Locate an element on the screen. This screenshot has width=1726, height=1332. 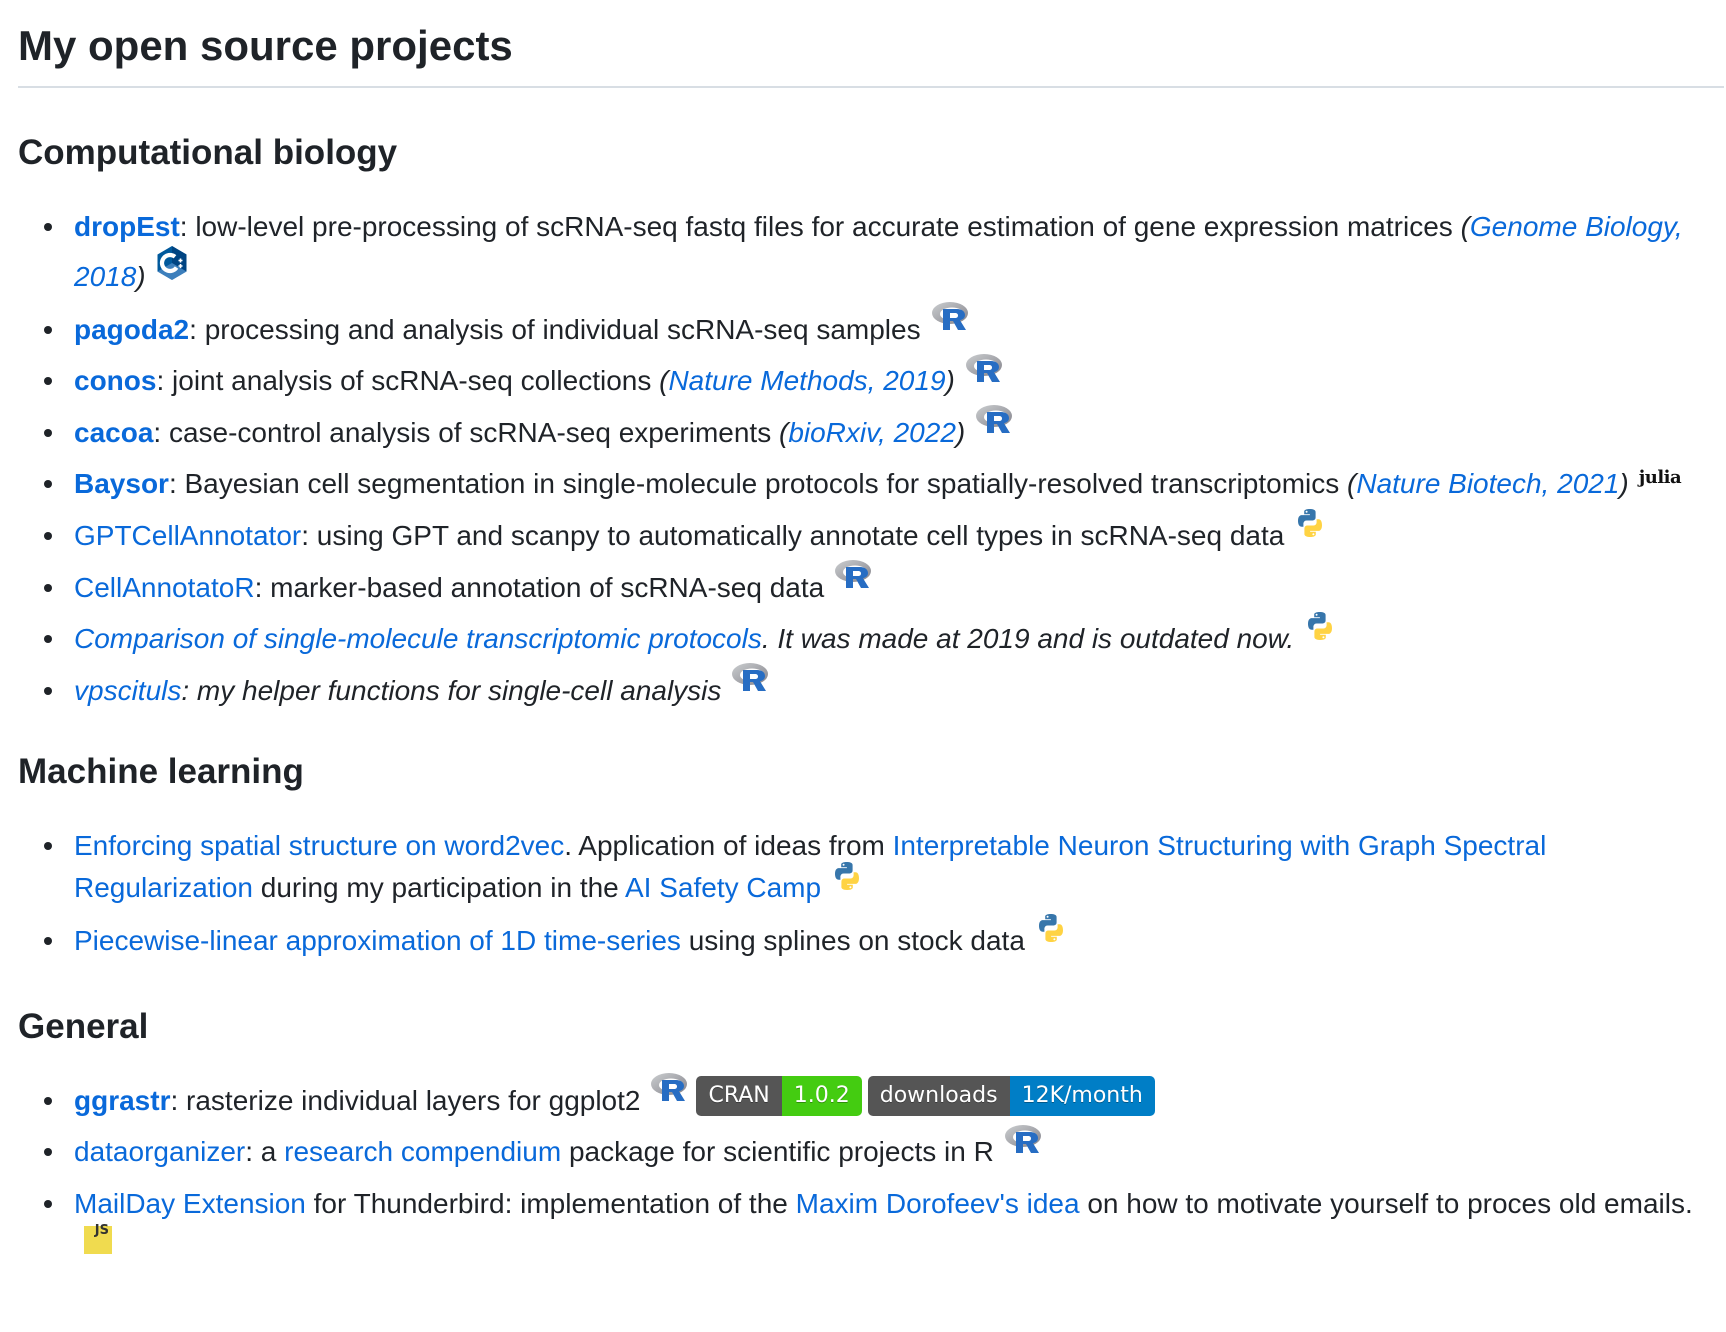
link-cellannotator: CellAnnotatoR is located at coordinates (164, 587).